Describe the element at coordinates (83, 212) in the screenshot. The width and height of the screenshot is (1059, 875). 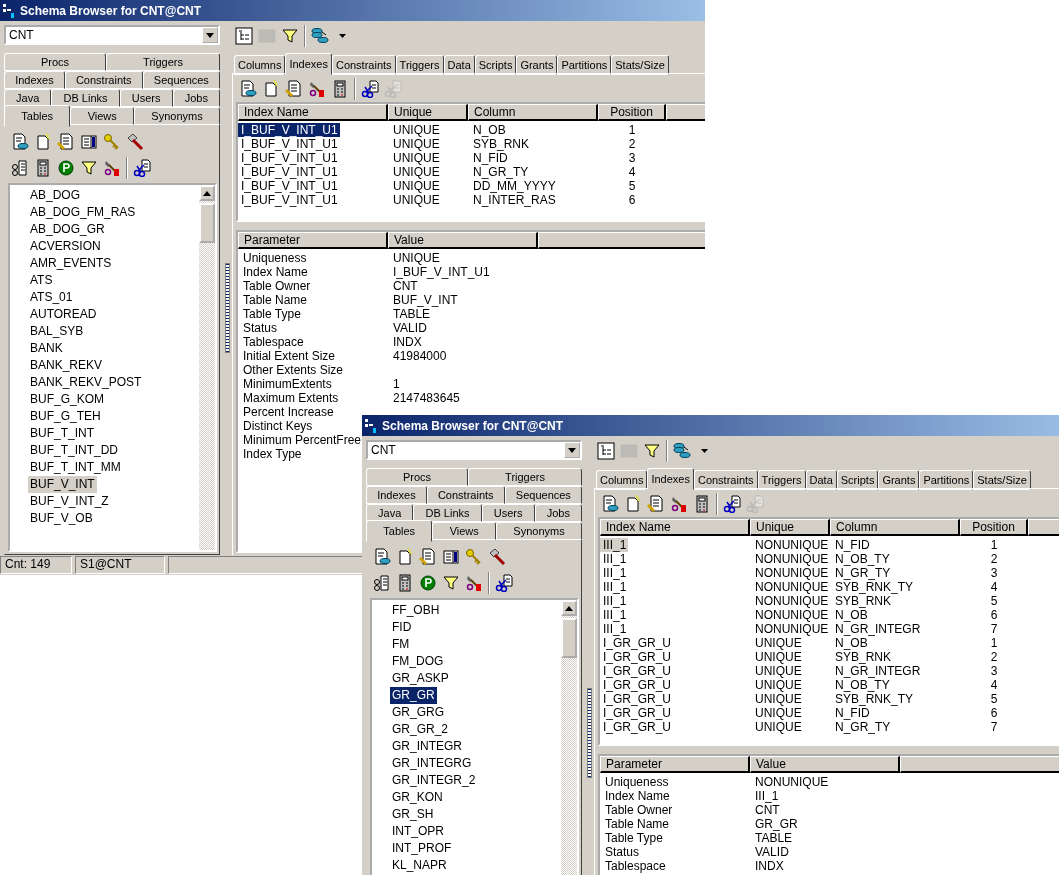
I see `list-item: AB_DOG_FM_RAS` at that location.